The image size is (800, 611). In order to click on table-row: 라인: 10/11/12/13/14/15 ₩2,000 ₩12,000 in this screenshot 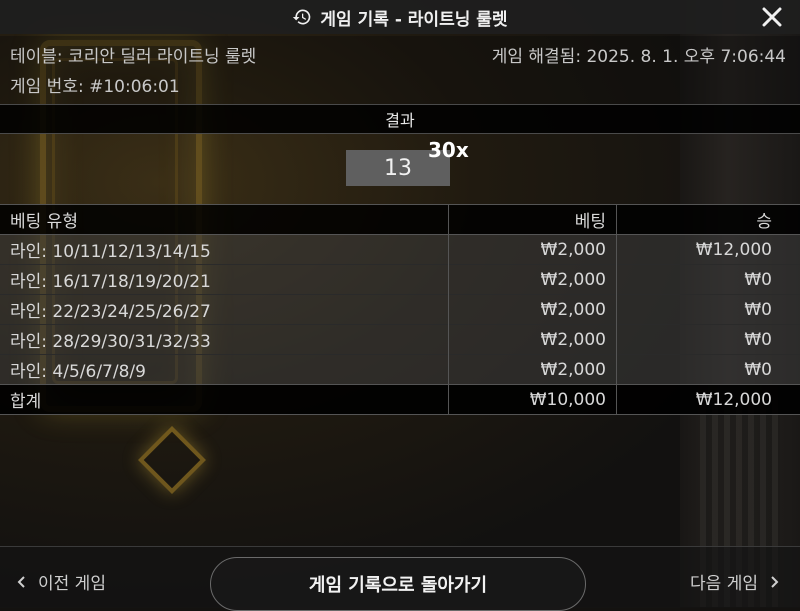, I will do `click(400, 250)`.